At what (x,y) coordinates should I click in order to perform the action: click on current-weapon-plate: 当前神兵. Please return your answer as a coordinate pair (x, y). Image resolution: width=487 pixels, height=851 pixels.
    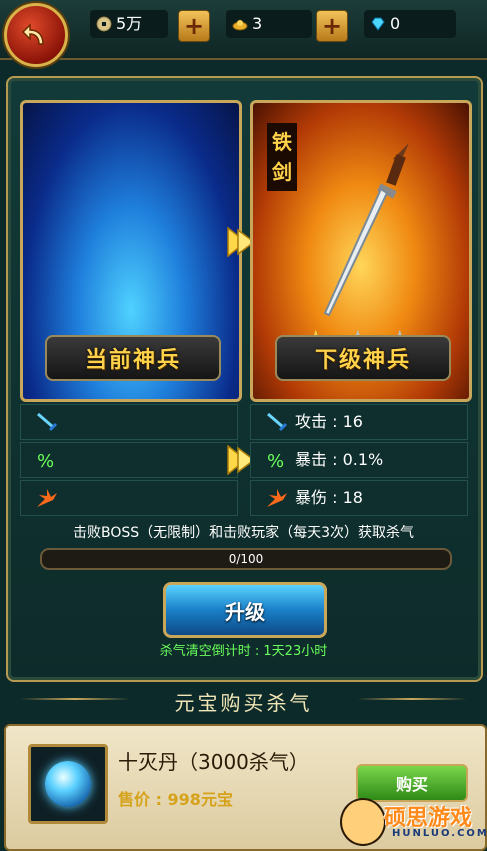
    Looking at the image, I should click on (133, 358).